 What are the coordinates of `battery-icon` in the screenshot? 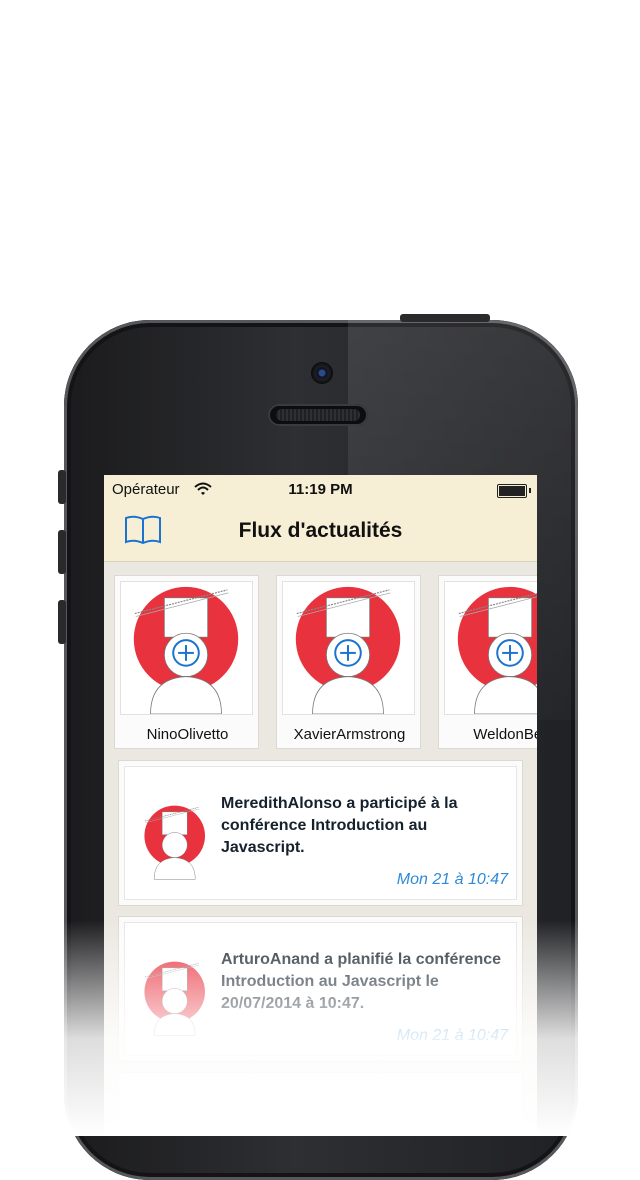 It's located at (514, 491).